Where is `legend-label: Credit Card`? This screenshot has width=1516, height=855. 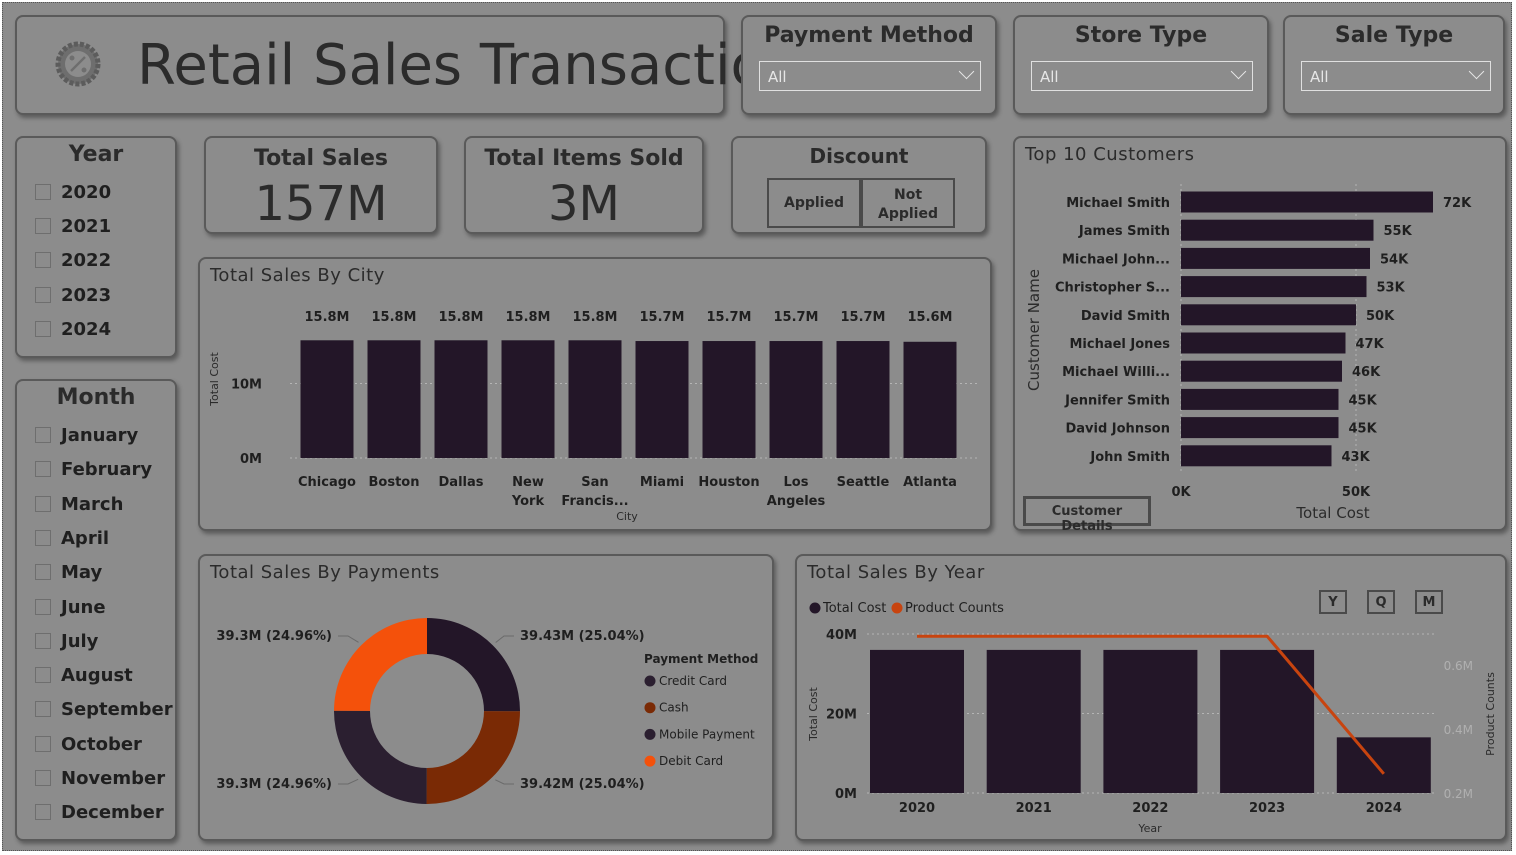 legend-label: Credit Card is located at coordinates (693, 681).